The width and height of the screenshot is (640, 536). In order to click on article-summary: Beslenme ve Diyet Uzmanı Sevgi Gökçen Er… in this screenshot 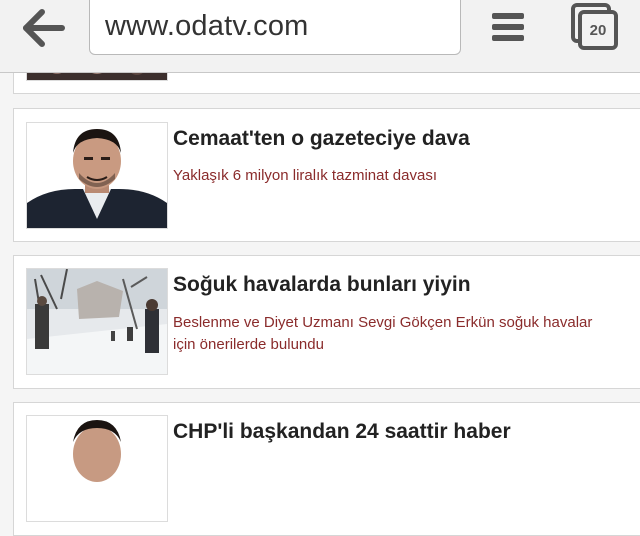, I will do `click(393, 334)`.